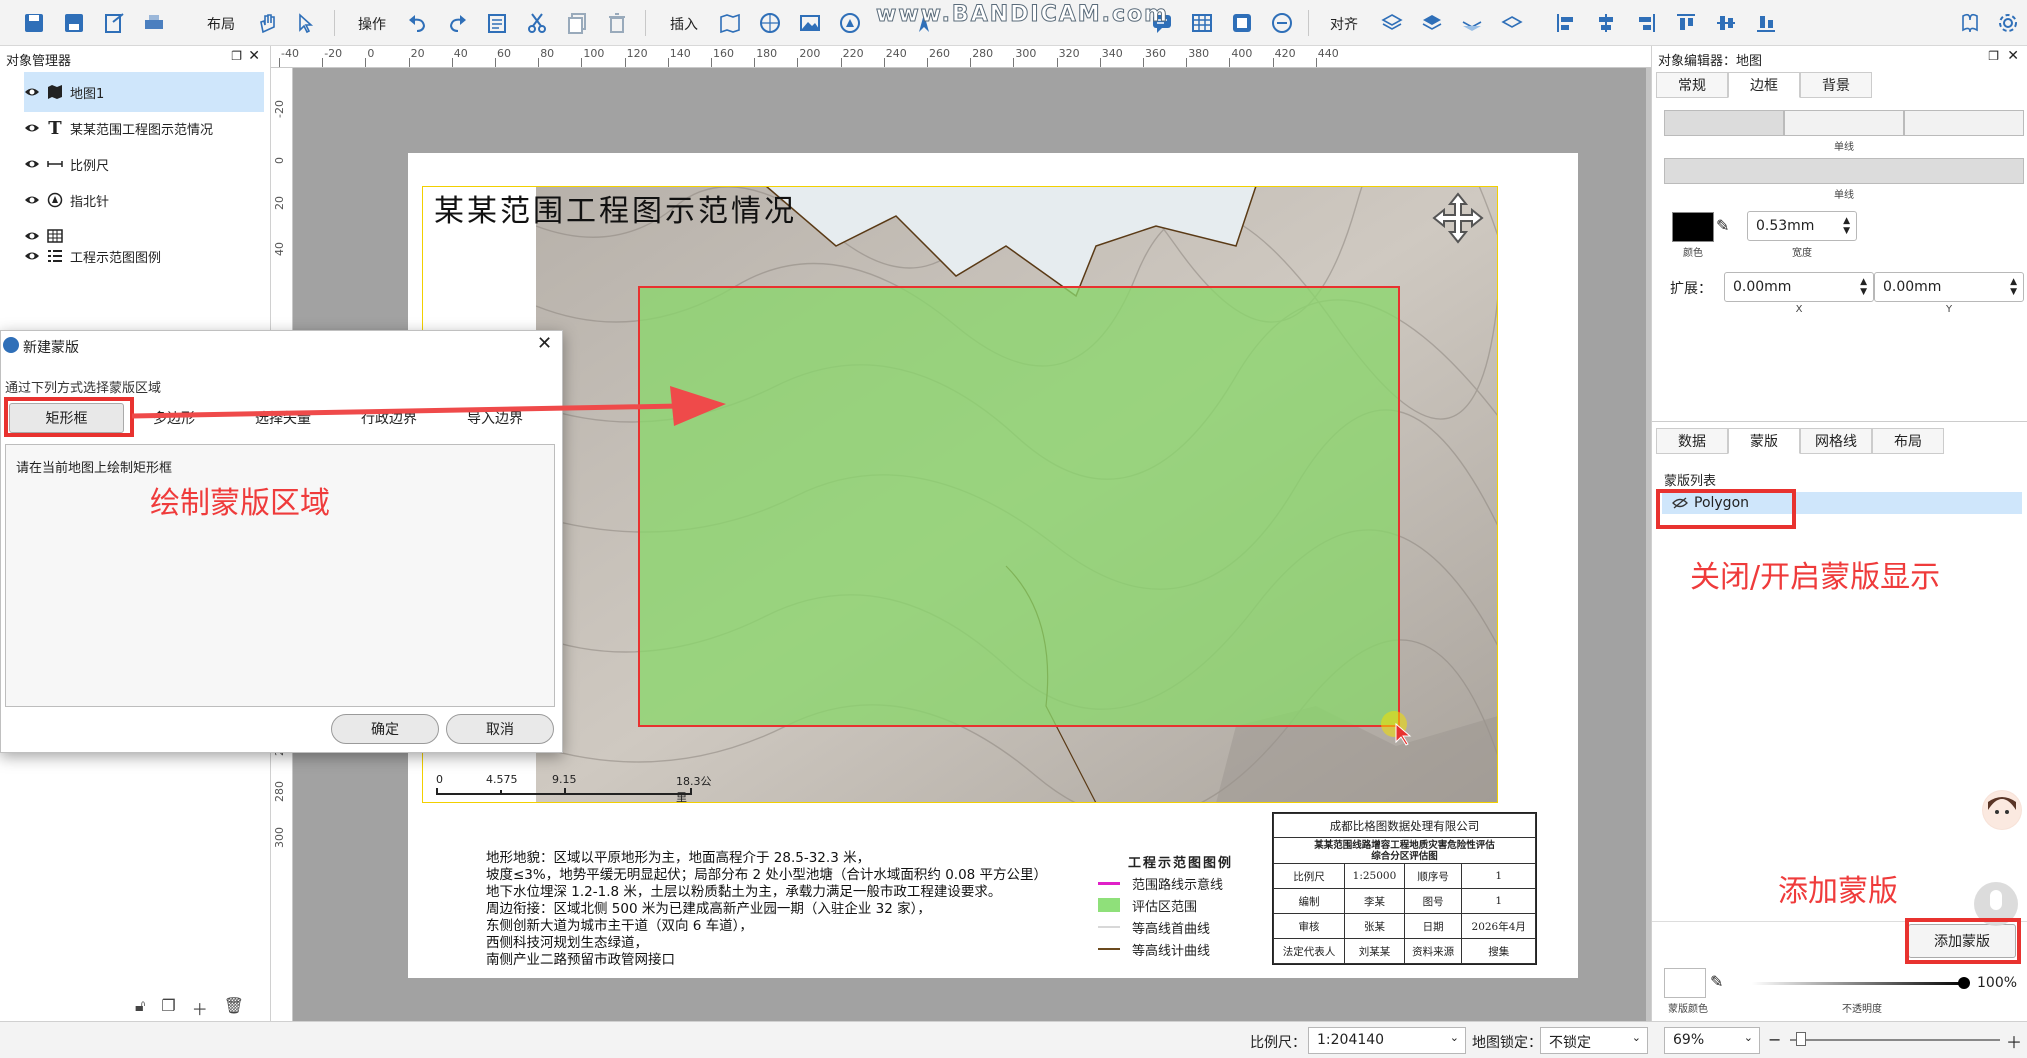  What do you see at coordinates (114, 23) in the screenshot?
I see `export-icon` at bounding box center [114, 23].